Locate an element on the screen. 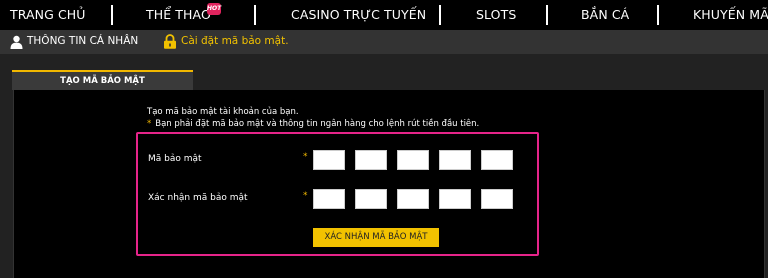  user-icon is located at coordinates (16, 42).